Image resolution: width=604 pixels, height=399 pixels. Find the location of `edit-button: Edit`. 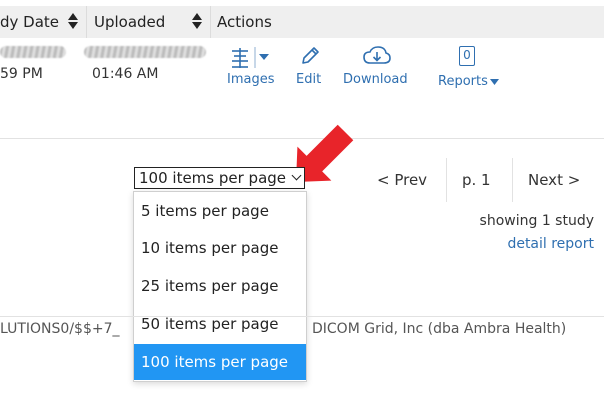

edit-button: Edit is located at coordinates (311, 67).